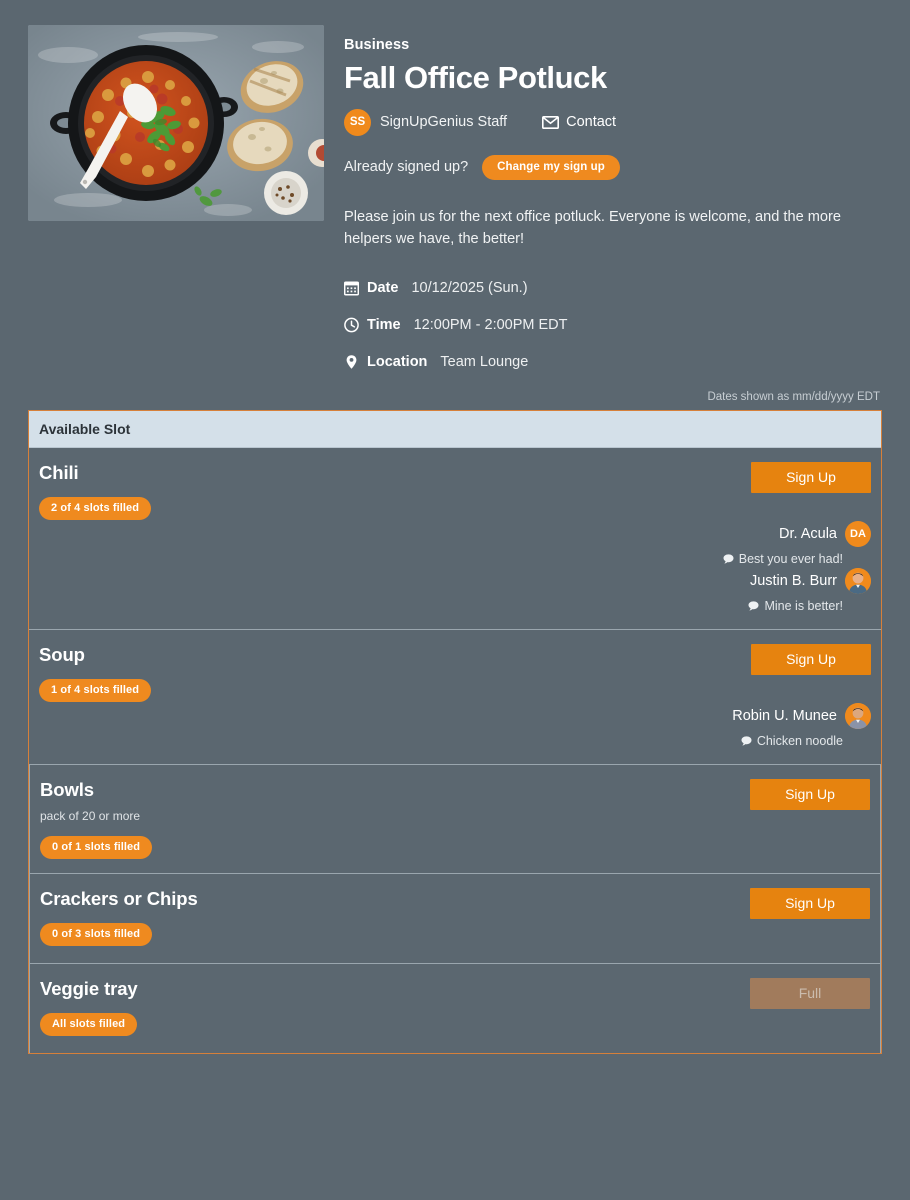 This screenshot has width=910, height=1200. I want to click on slot-info: Crackers or Chips 0 of 3 slots filled, so click(305, 918).